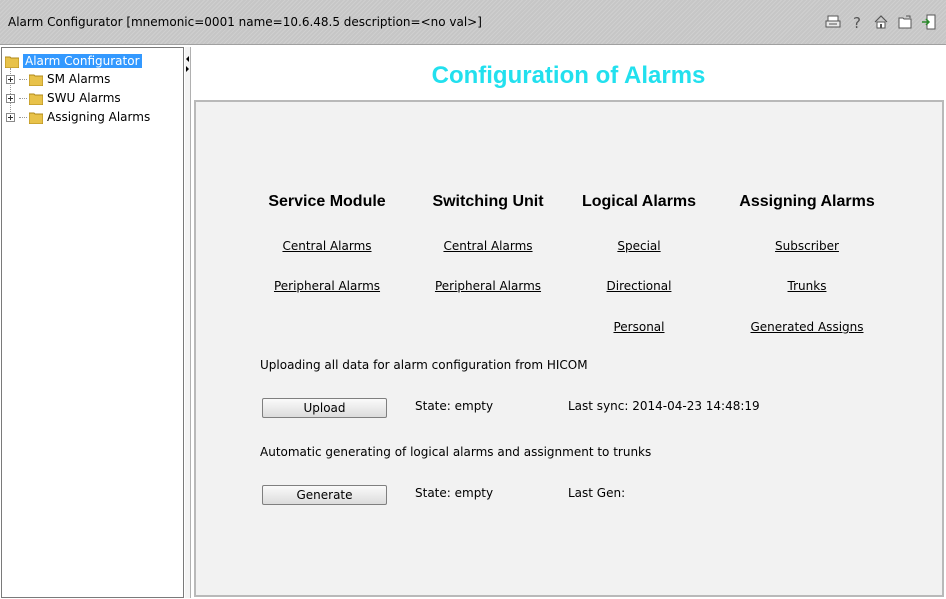 The image size is (946, 599). I want to click on tree-item-assigning-alarms: Assigning Alarms, so click(78, 117).